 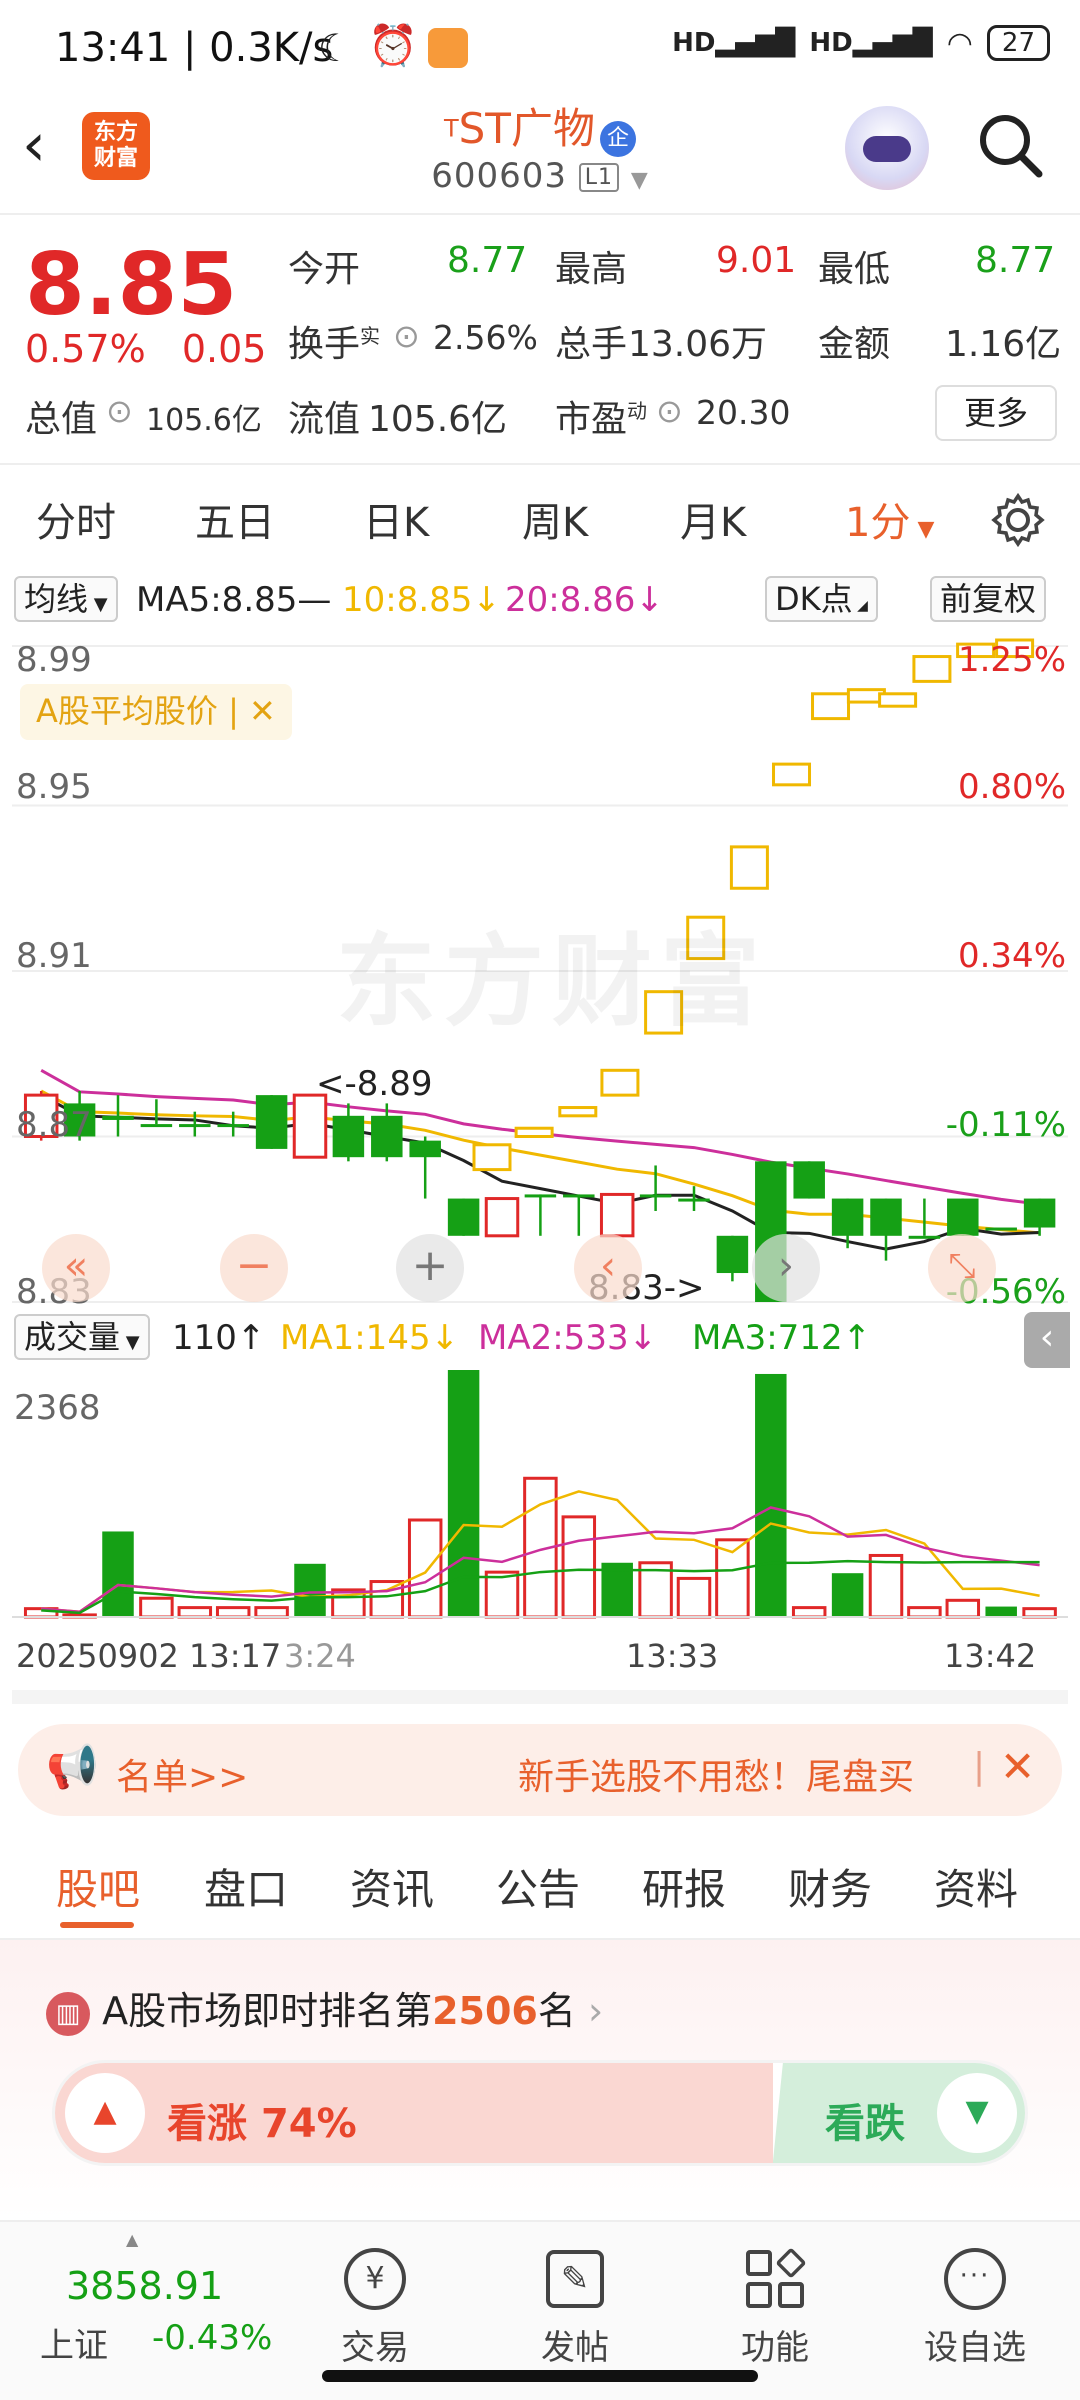 I want to click on tab-profile: 资料, so click(x=976, y=1886).